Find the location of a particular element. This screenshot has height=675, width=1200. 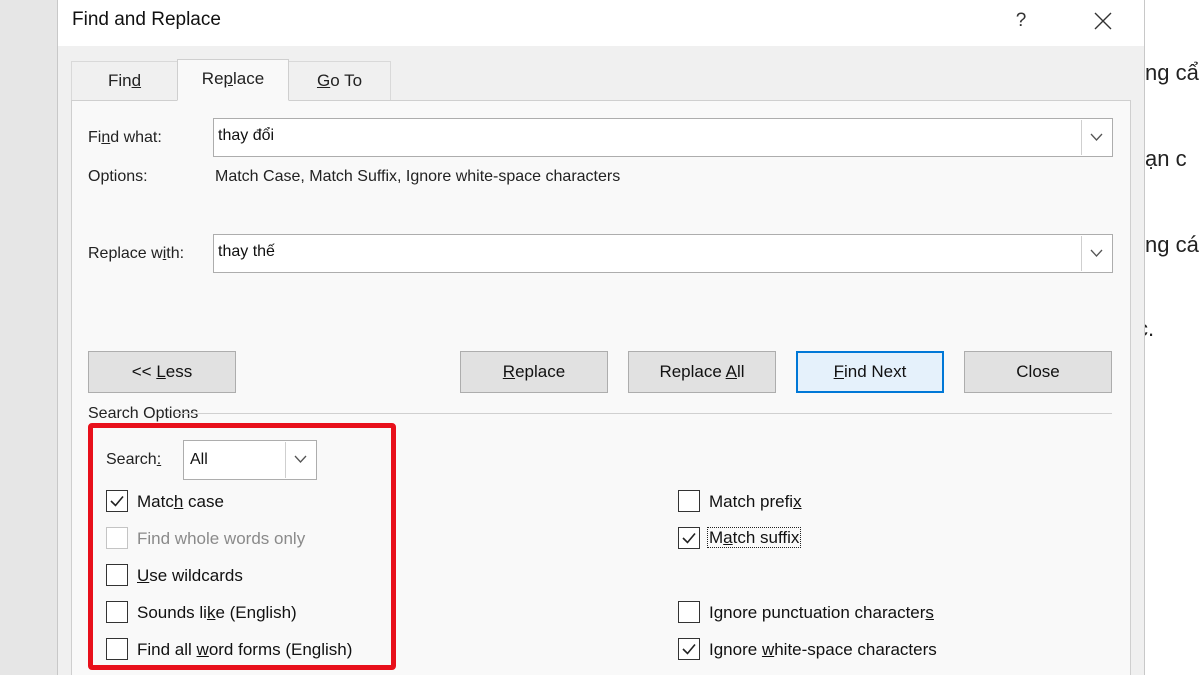

ignore-punctuation-checkbox is located at coordinates (689, 612).